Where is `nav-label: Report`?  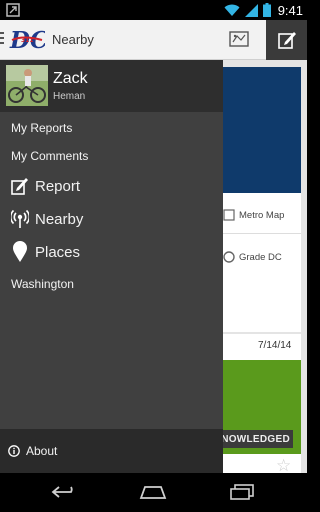 nav-label: Report is located at coordinates (58, 186).